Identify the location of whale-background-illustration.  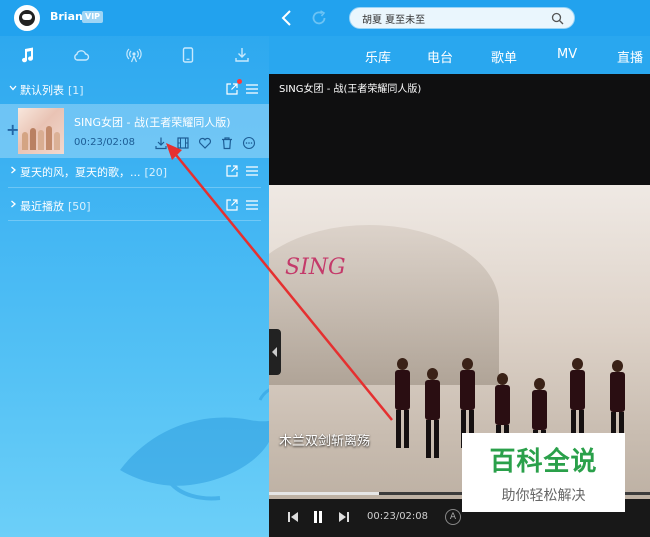
(194, 444).